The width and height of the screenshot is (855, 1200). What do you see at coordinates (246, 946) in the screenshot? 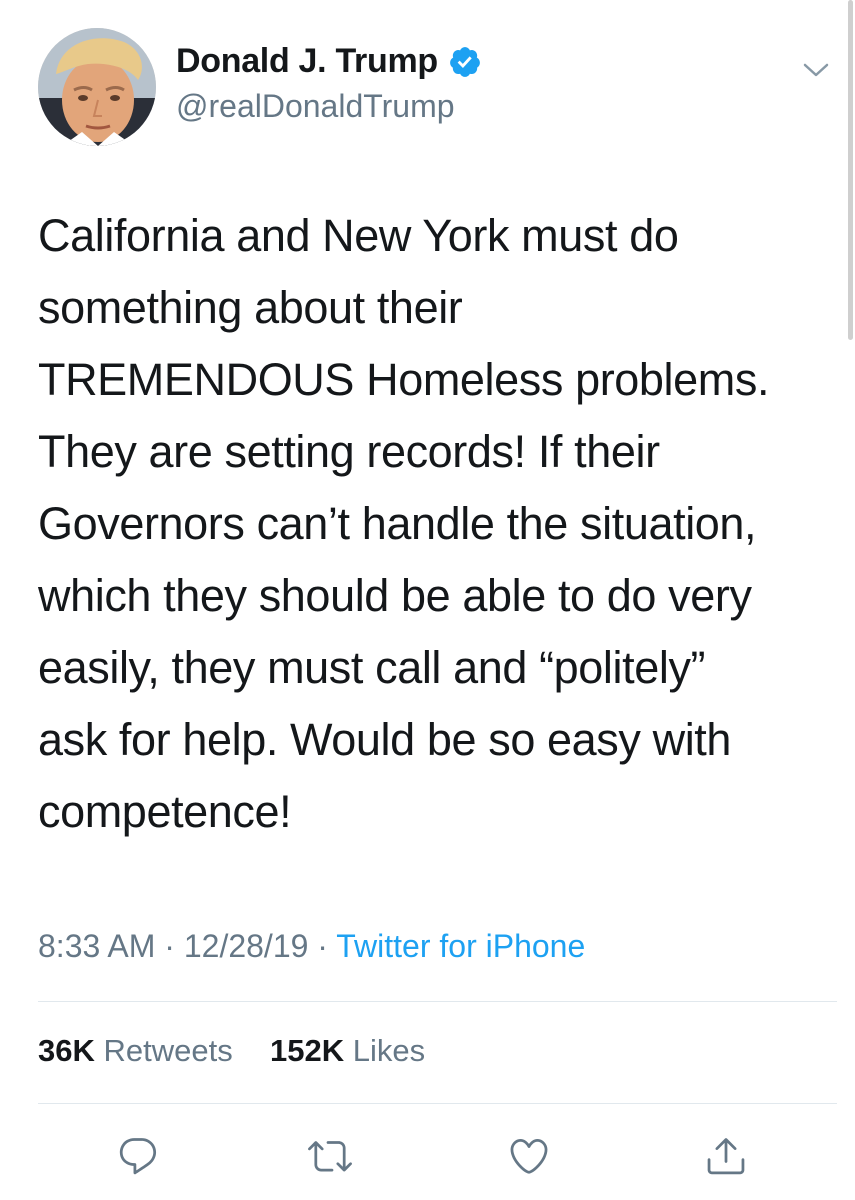
I see `tweet-date: 12/28/19` at bounding box center [246, 946].